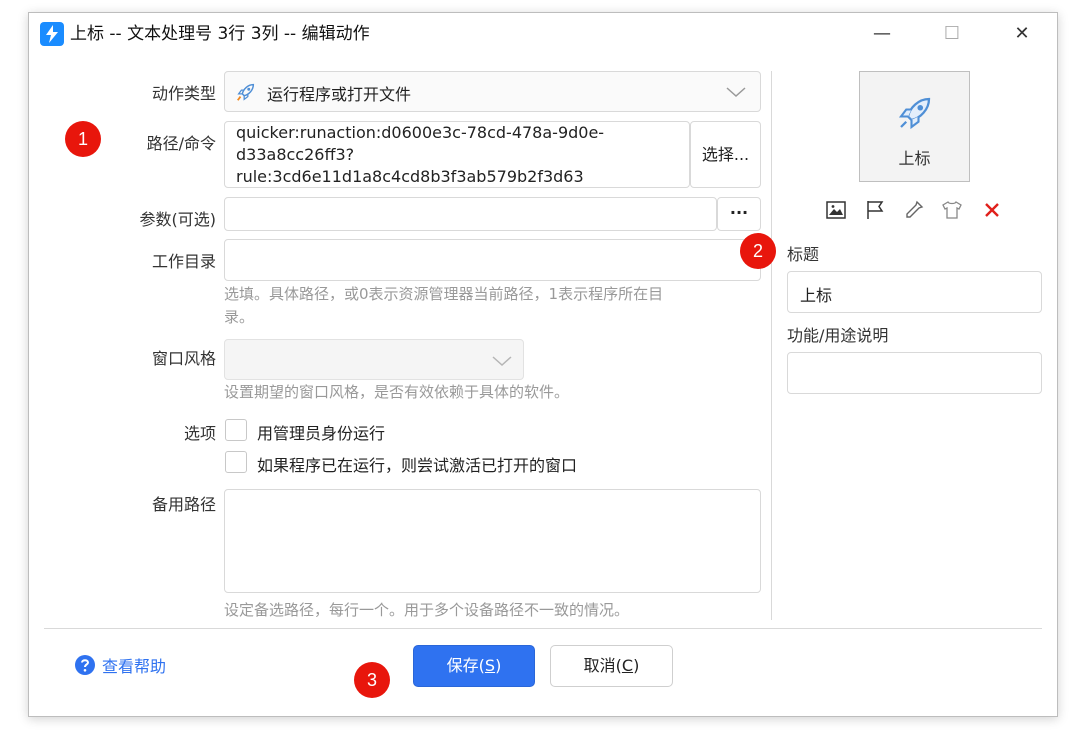 The width and height of the screenshot is (1091, 746). Describe the element at coordinates (427, 610) in the screenshot. I see `backup-path-hint: 设定备选路径，每行一个。用于多个设备路径不一致的情况。` at that location.